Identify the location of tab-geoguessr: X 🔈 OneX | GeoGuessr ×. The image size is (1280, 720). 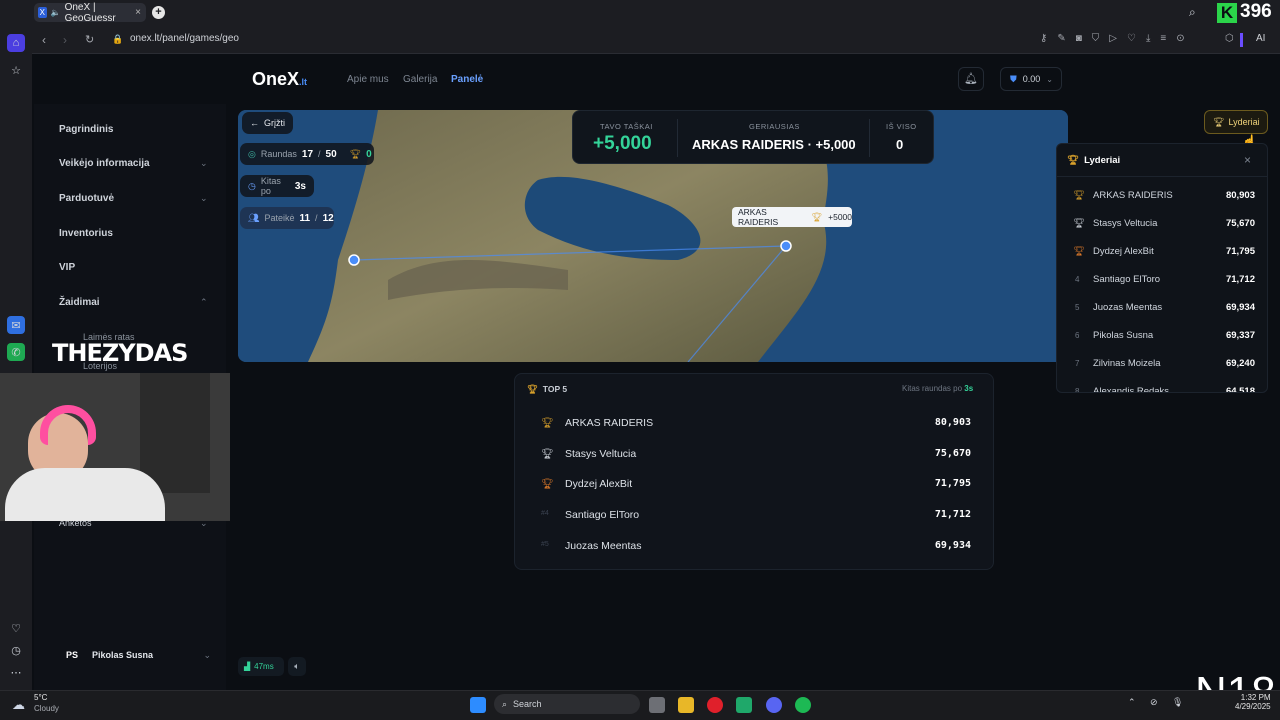
(90, 13).